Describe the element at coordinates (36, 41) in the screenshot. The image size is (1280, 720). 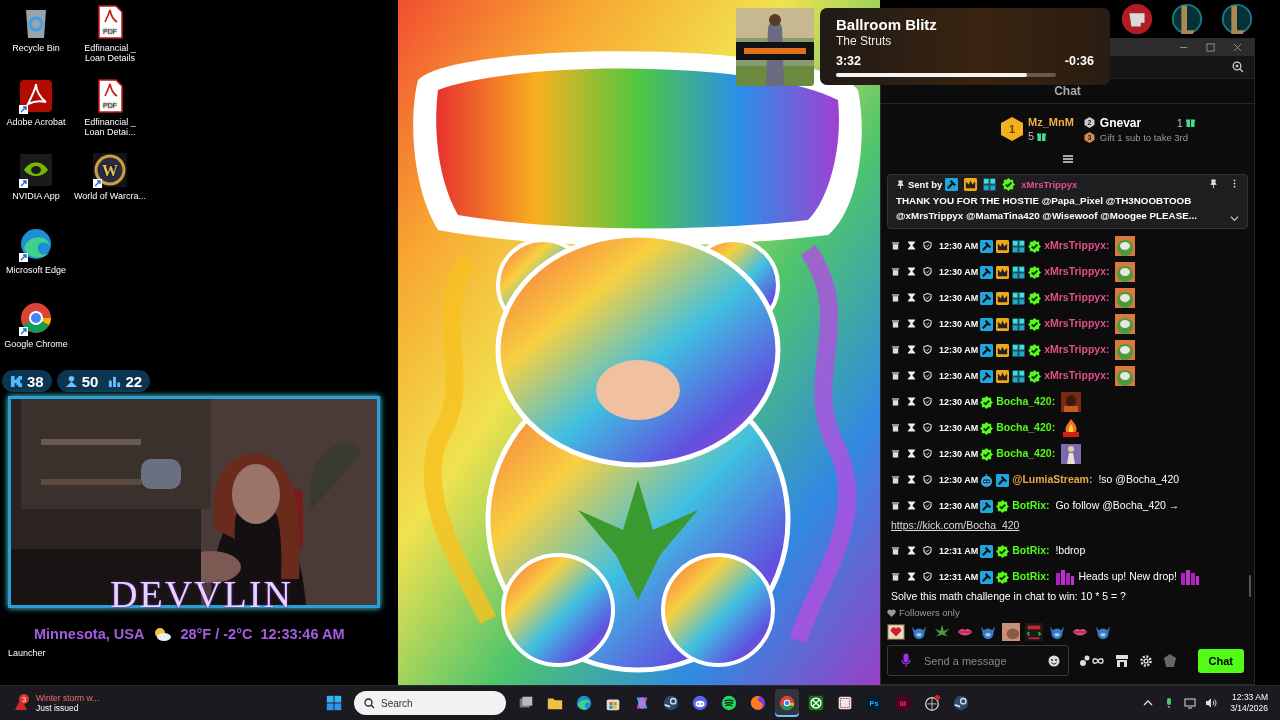
I see `desktop-shortcut: Recycle Bin` at that location.